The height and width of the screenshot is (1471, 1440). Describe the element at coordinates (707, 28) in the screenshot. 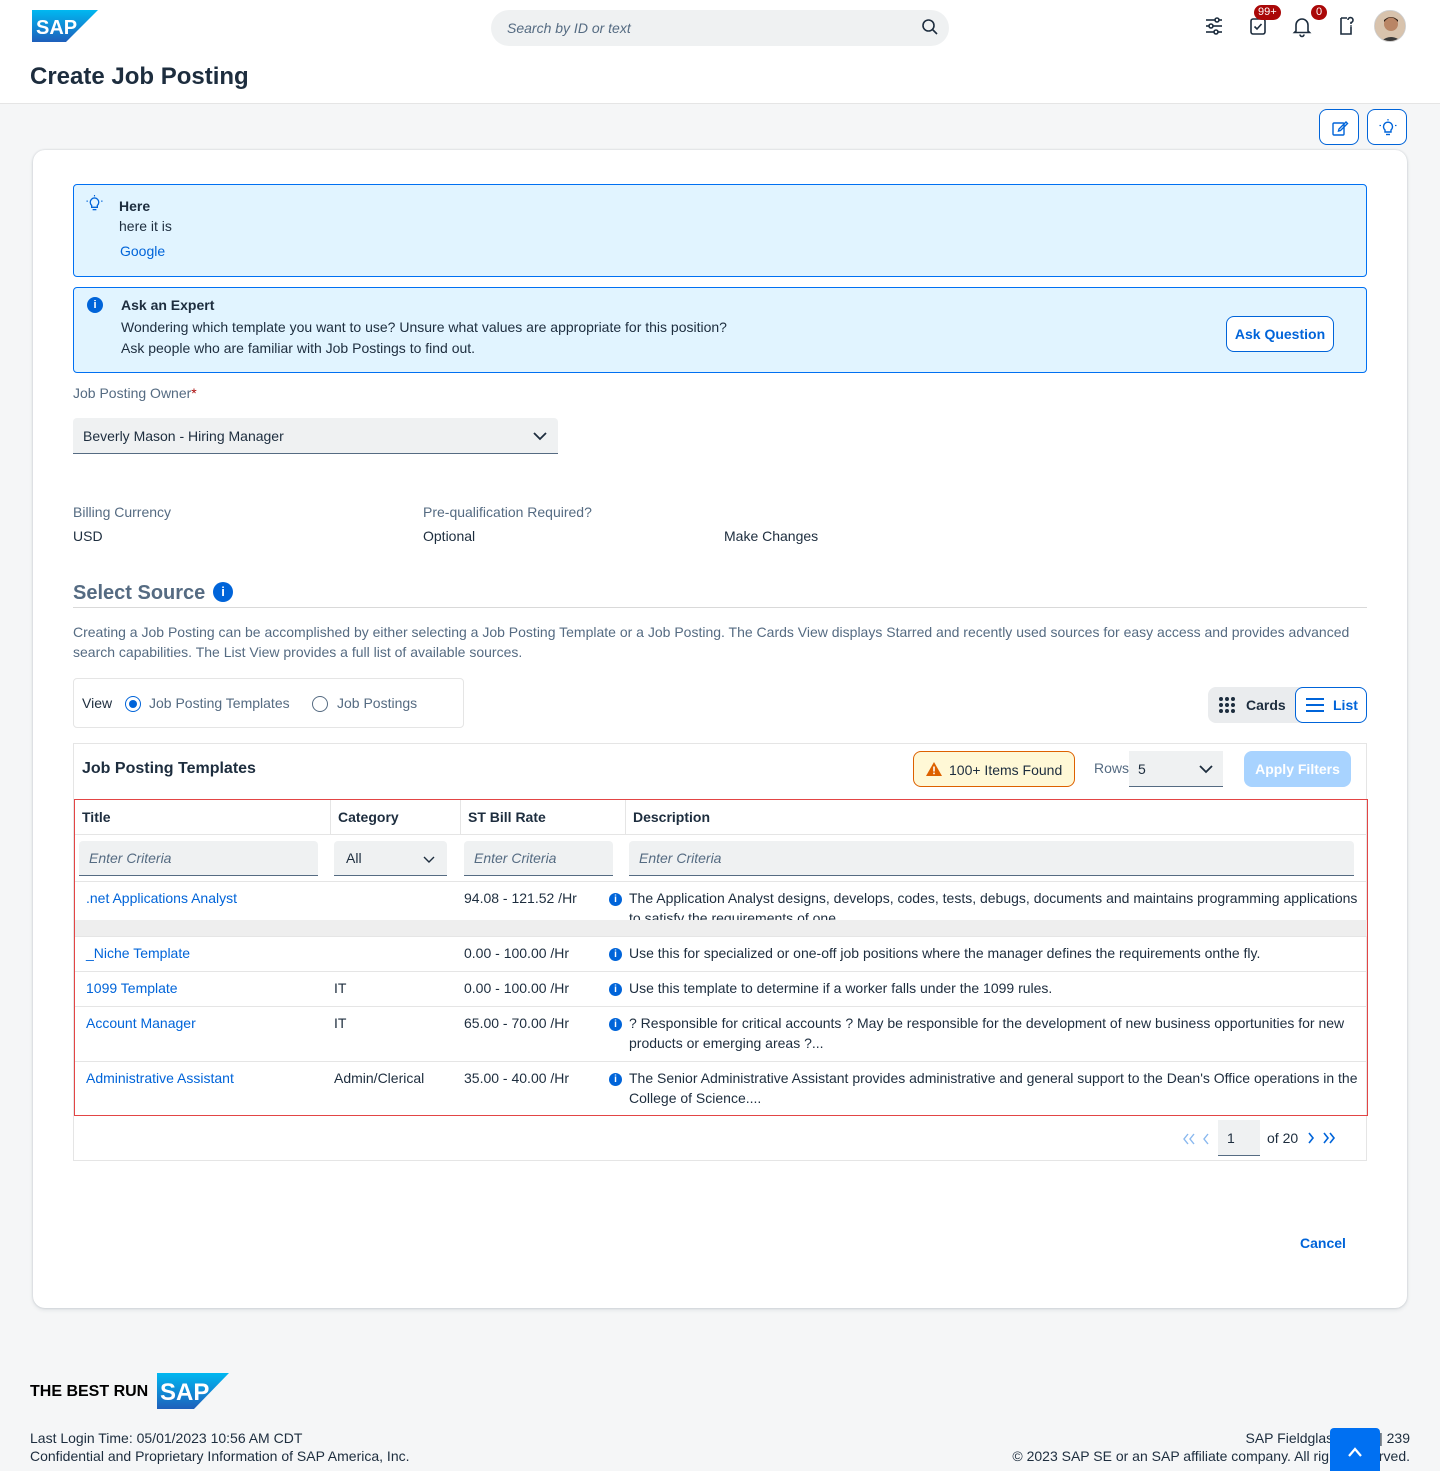

I see `search-input` at that location.